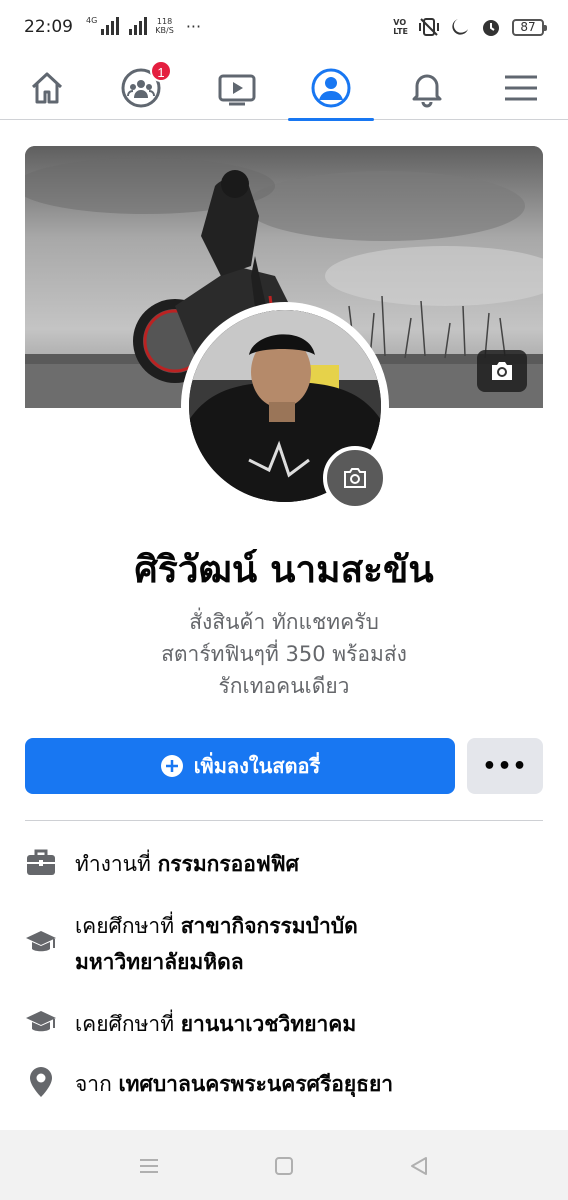 Image resolution: width=568 pixels, height=1200 pixels. Describe the element at coordinates (193, 26) in the screenshot. I see `more-status-icon: ···` at that location.